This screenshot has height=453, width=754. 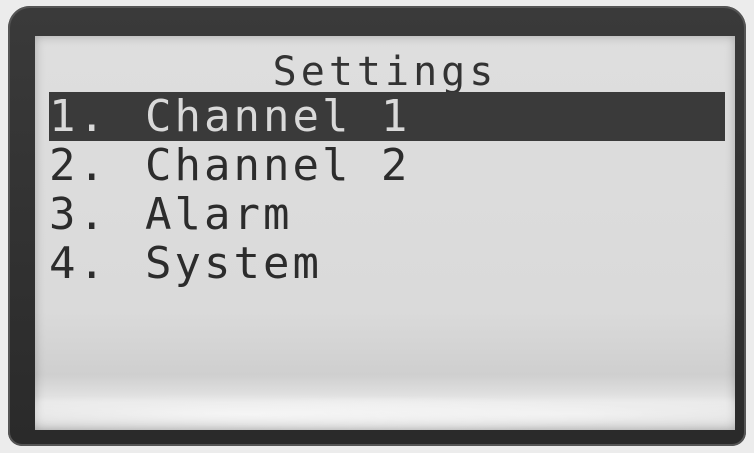 I want to click on menu-item-system: 4. System, so click(x=387, y=263).